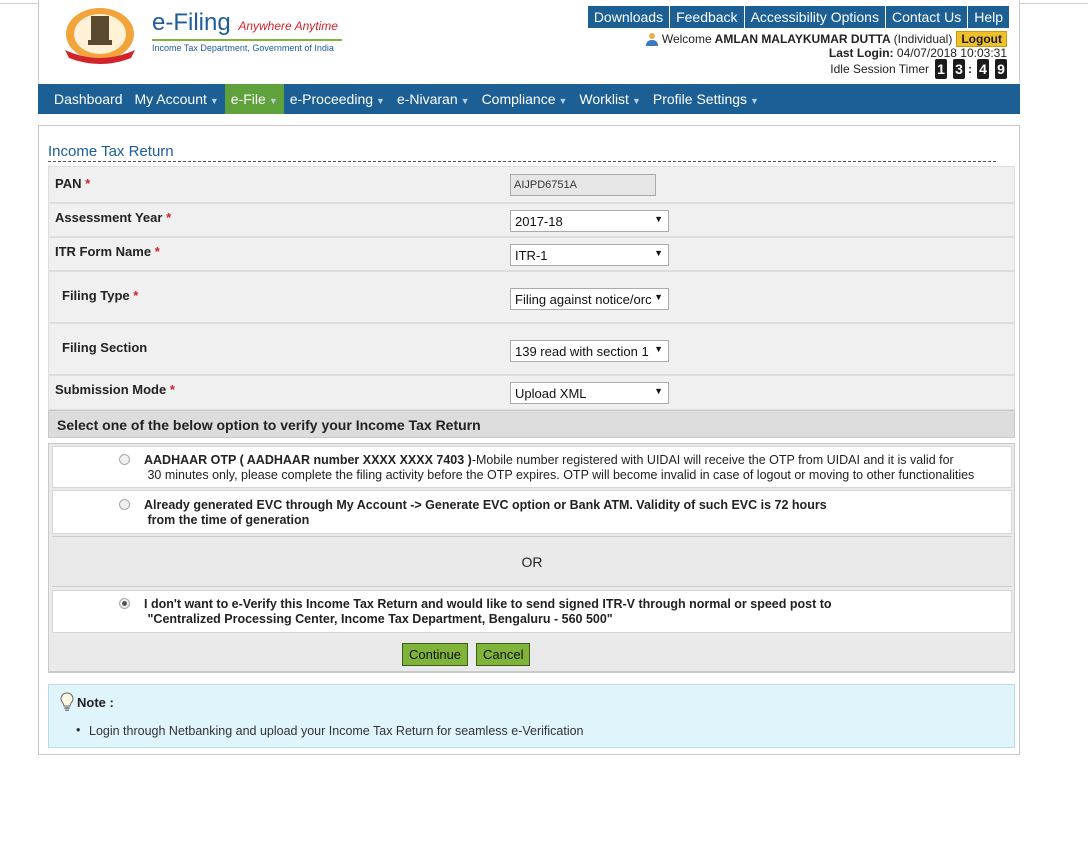  I want to click on itrv-radio, so click(124, 603).